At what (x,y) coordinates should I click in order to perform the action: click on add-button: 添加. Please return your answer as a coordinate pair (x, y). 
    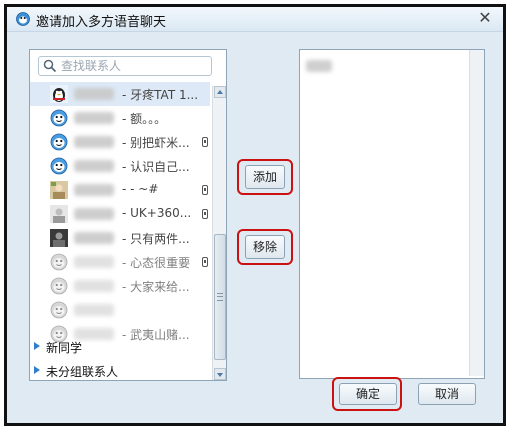
    Looking at the image, I should click on (265, 177).